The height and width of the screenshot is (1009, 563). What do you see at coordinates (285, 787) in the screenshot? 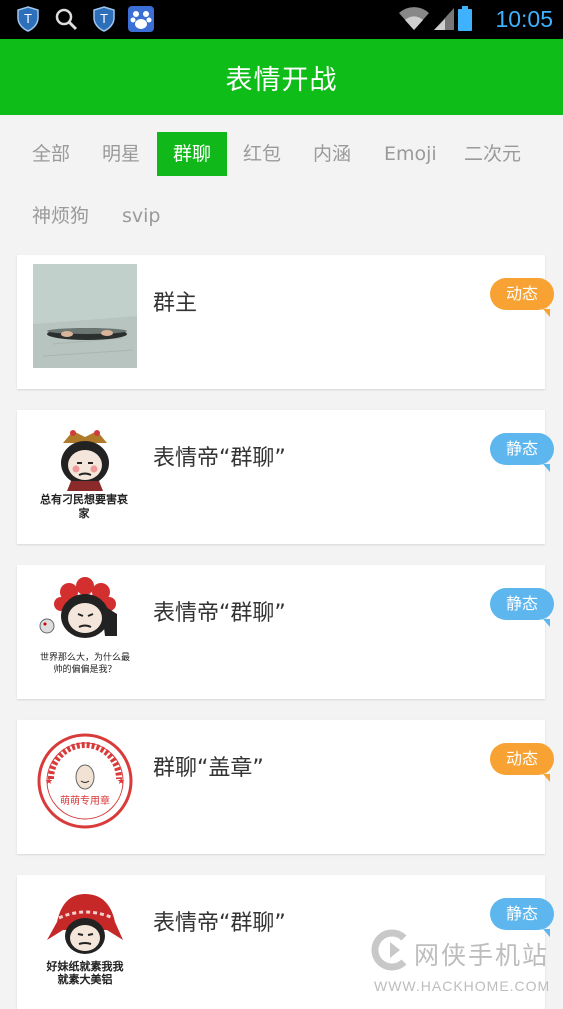
I see `list-item: ★ ★ 萌萌专用章 群聊“盖章” 动态` at bounding box center [285, 787].